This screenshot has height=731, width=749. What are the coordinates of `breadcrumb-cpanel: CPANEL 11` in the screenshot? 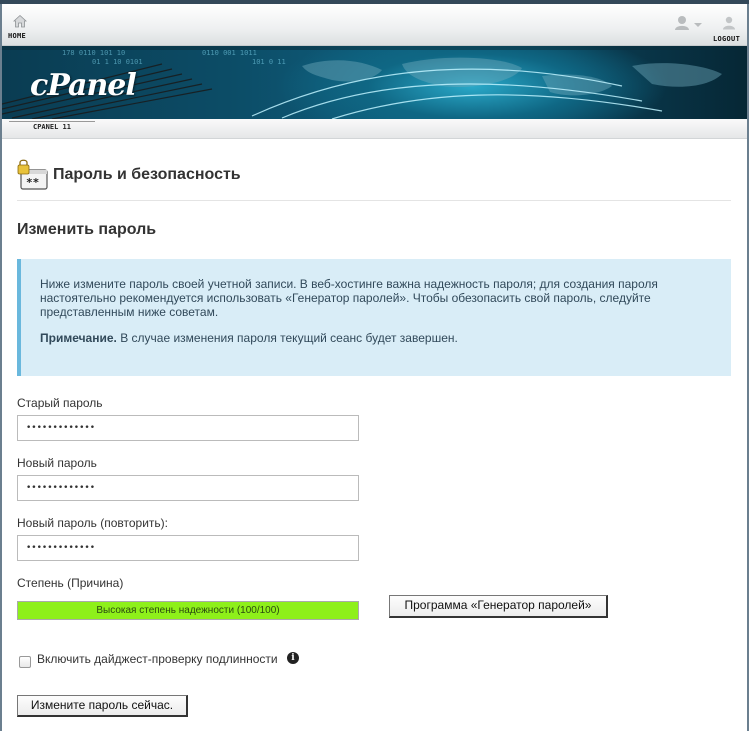 It's located at (52, 127).